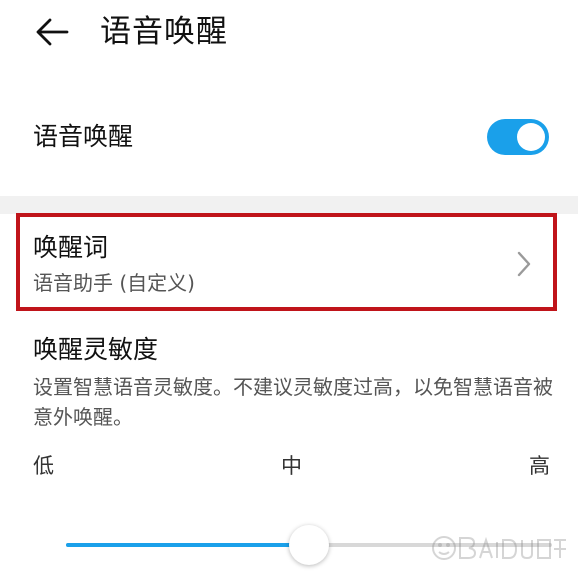  What do you see at coordinates (83, 136) in the screenshot?
I see `voice-wake-label: 语音唤醒` at bounding box center [83, 136].